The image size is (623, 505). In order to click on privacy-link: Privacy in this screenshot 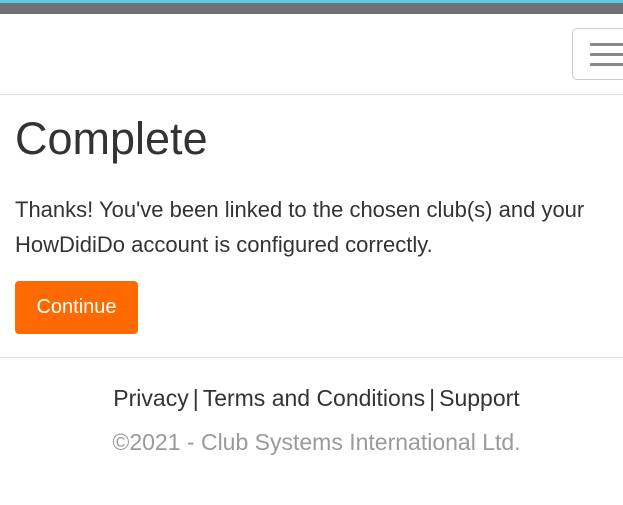, I will do `click(150, 398)`.